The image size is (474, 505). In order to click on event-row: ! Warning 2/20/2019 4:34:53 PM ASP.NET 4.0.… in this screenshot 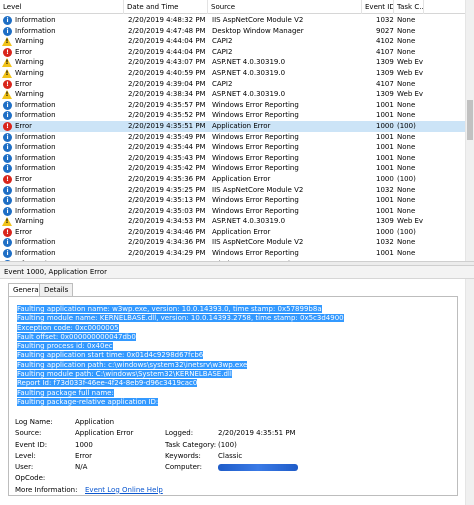, I will do `click(237, 221)`.